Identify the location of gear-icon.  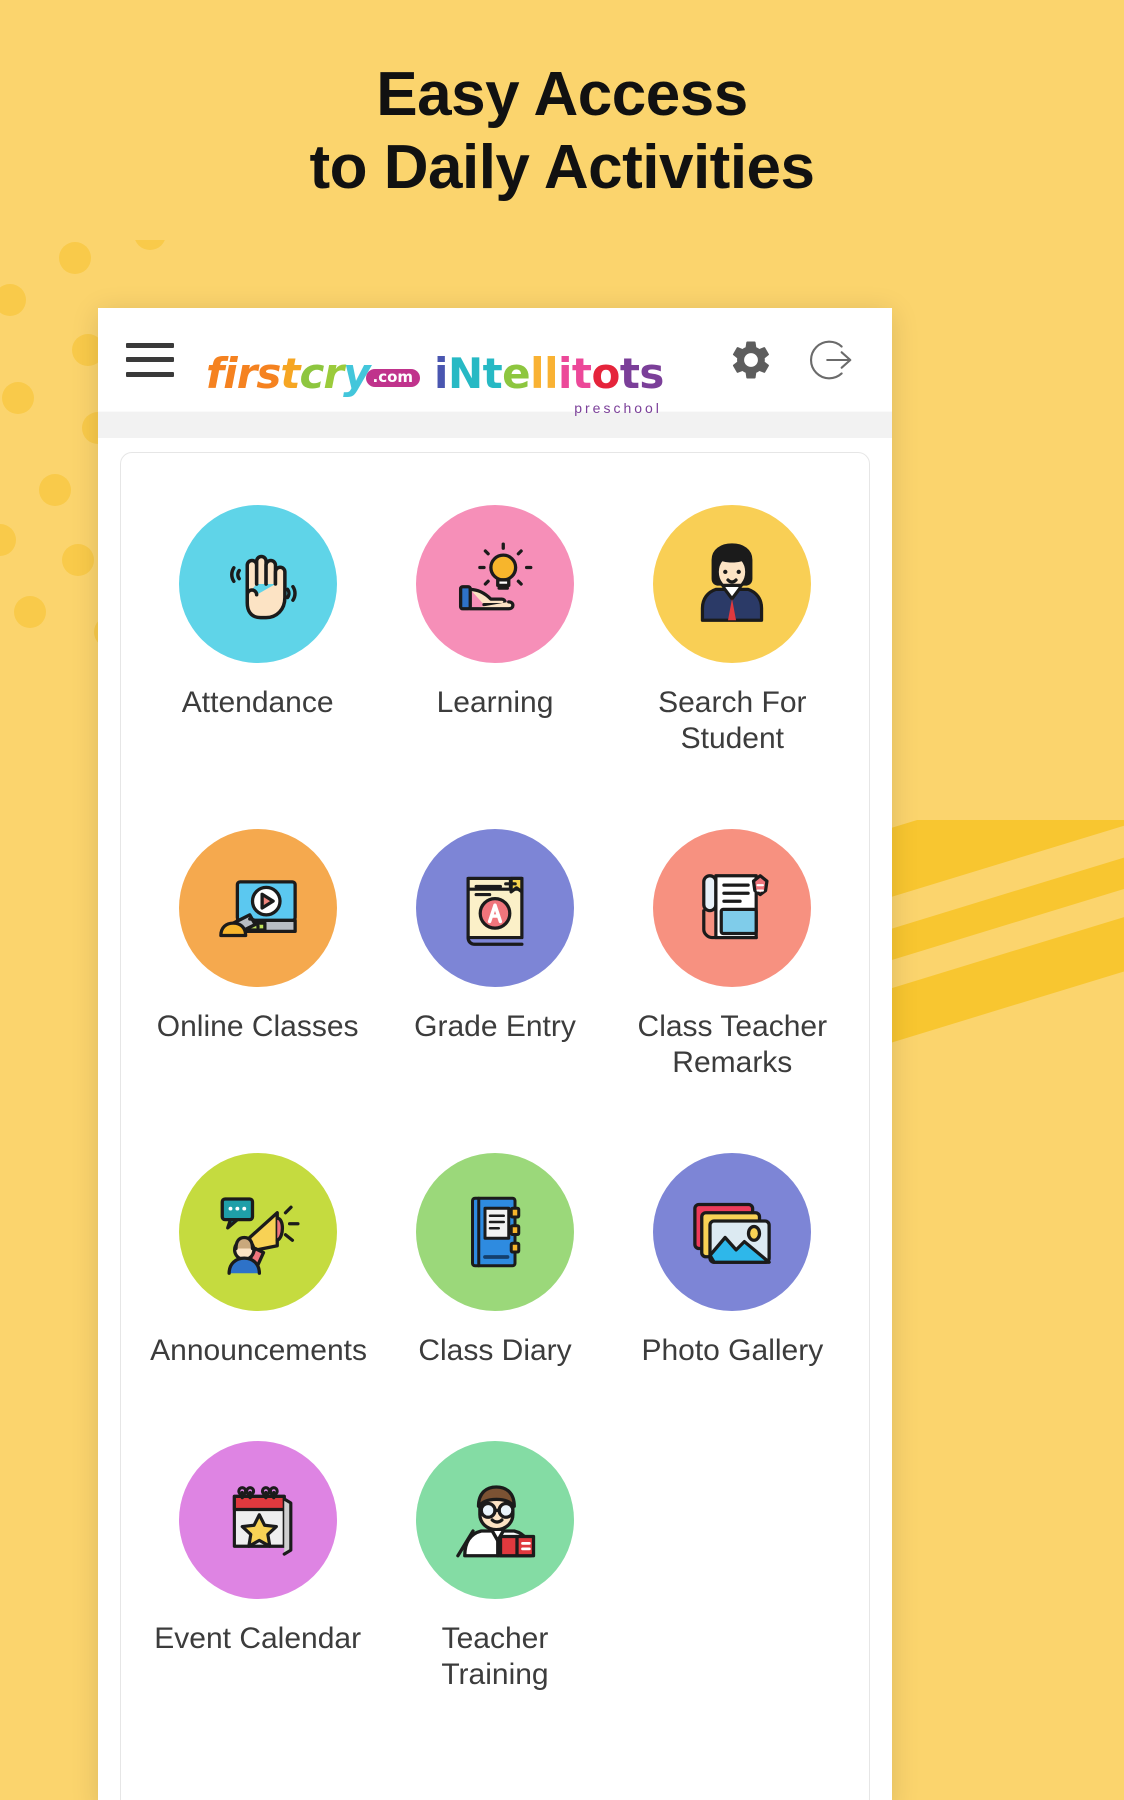
(751, 360).